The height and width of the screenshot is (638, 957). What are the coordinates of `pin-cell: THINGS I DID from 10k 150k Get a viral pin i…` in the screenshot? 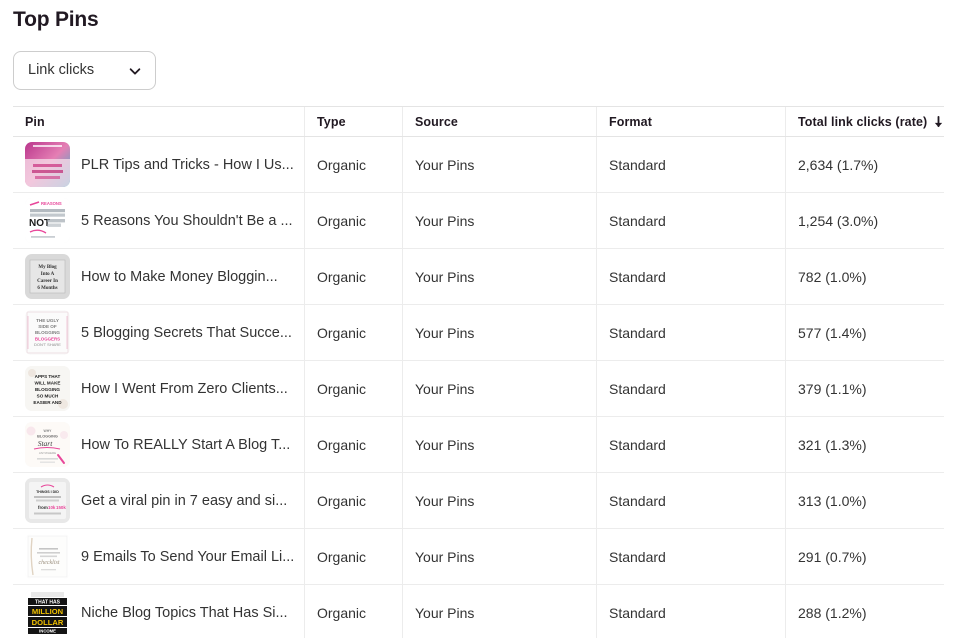 It's located at (159, 500).